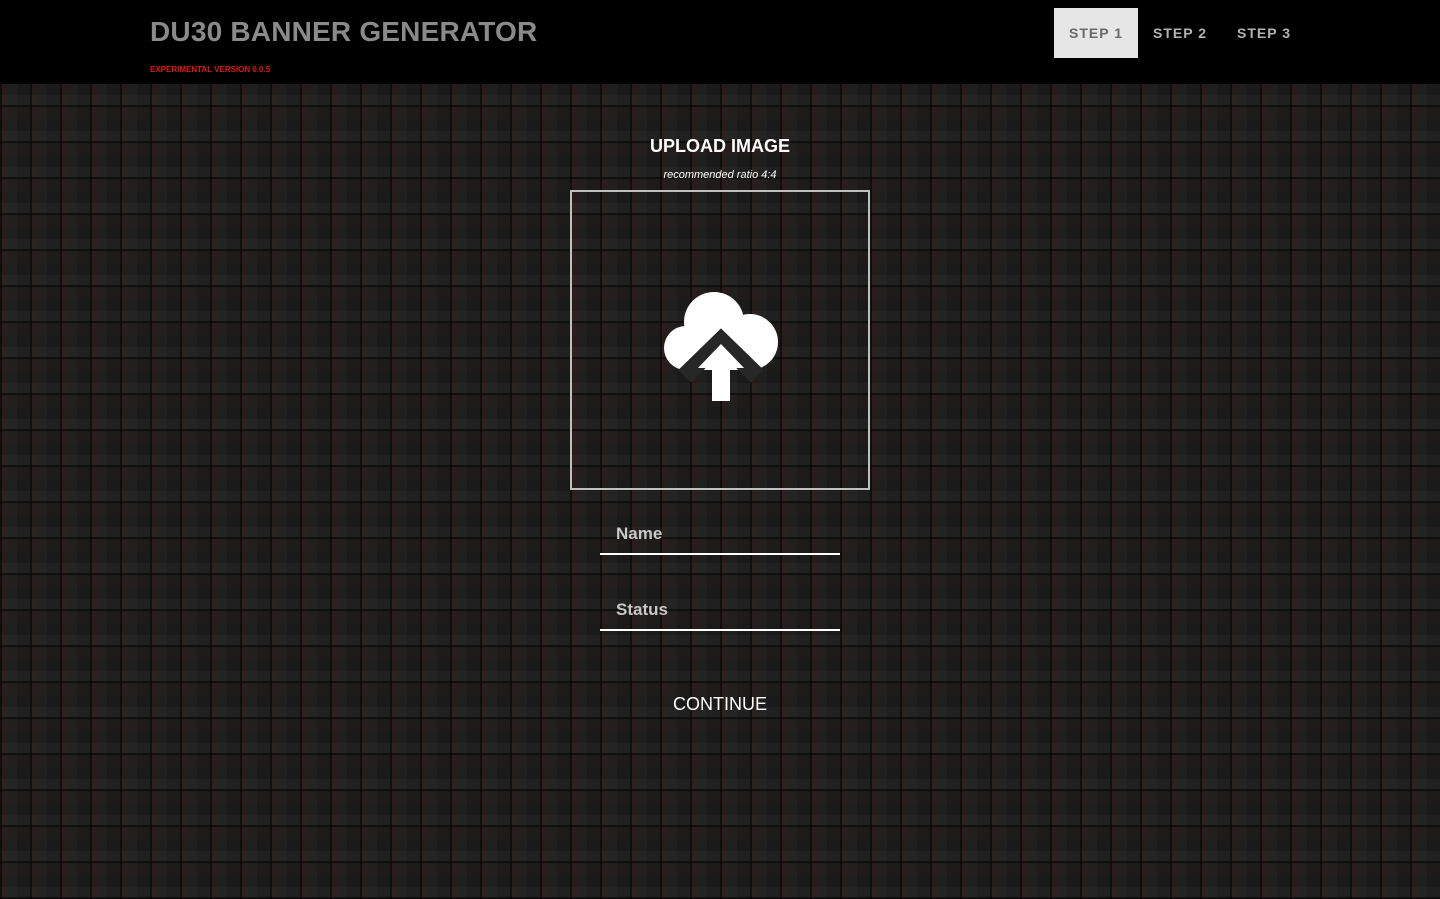 The image size is (1440, 899). Describe the element at coordinates (719, 146) in the screenshot. I see `upload-title: UPLOAD IMAGE` at that location.